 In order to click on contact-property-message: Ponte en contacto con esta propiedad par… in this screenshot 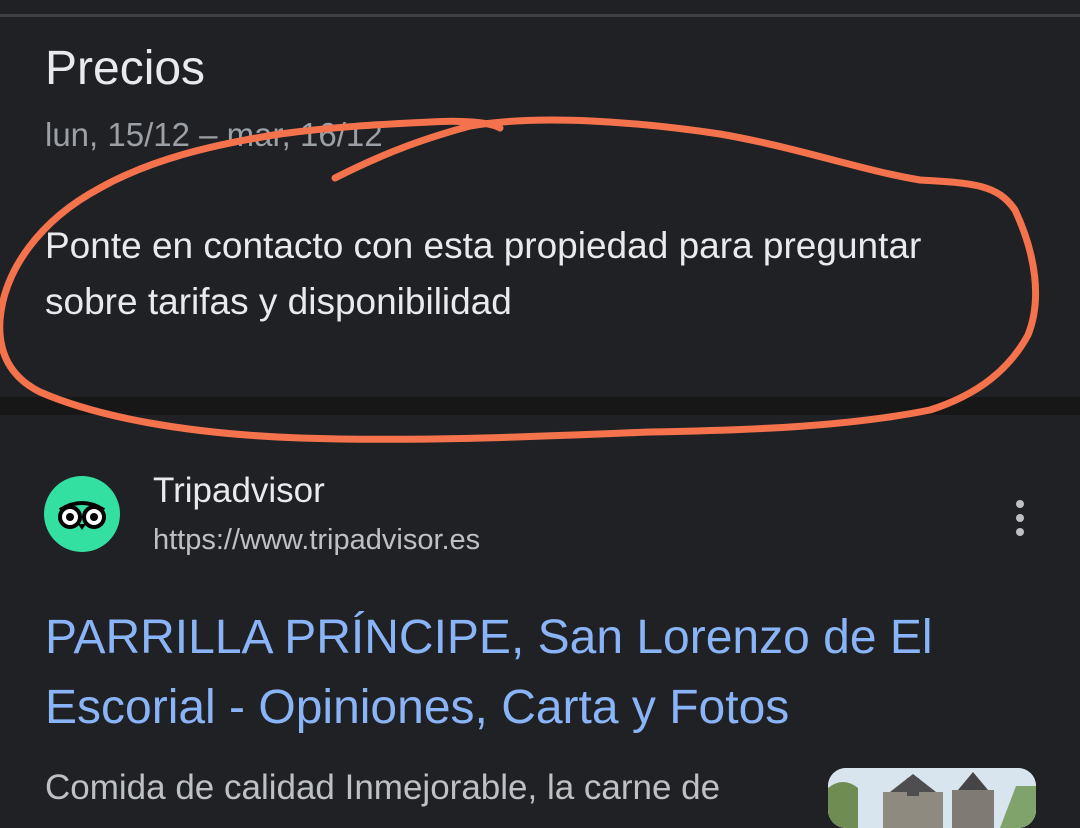, I will do `click(483, 273)`.